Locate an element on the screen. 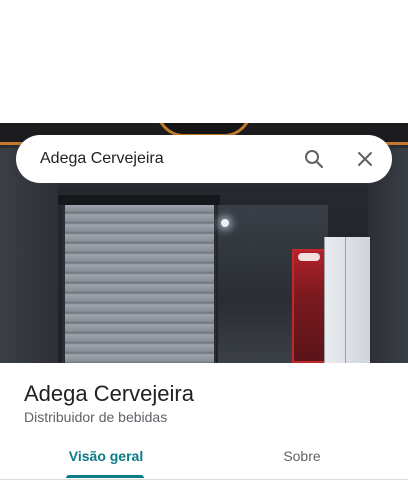 The image size is (408, 486). ceiling-light is located at coordinates (225, 223).